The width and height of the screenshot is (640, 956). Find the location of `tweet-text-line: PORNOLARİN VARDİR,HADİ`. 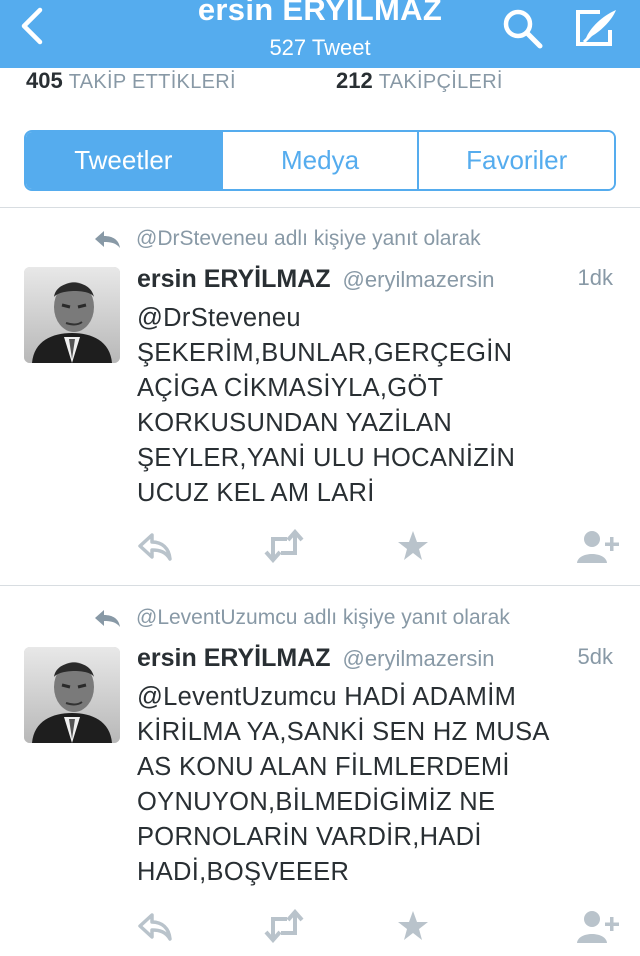

tweet-text-line: PORNOLARİN VARDİR,HADİ is located at coordinates (309, 837).